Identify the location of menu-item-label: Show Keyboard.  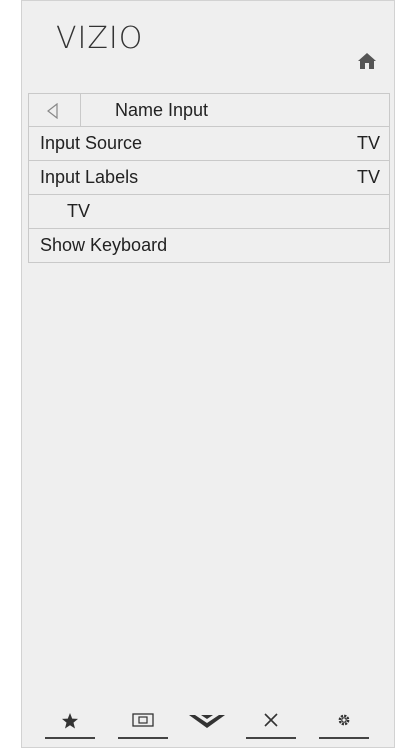
(104, 245).